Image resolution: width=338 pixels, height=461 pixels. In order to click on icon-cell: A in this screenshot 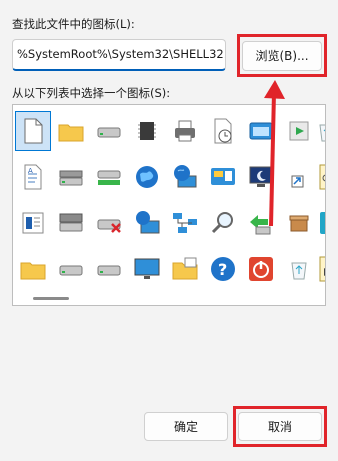, I will do `click(33, 177)`.